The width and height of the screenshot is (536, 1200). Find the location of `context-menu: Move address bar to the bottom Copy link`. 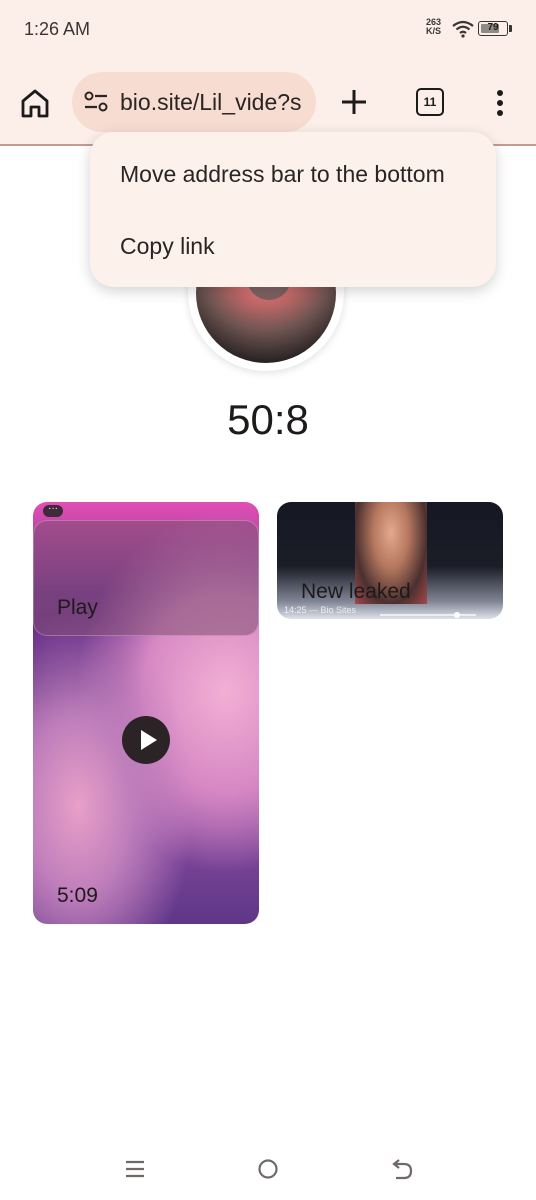

context-menu: Move address bar to the bottom Copy link is located at coordinates (293, 209).